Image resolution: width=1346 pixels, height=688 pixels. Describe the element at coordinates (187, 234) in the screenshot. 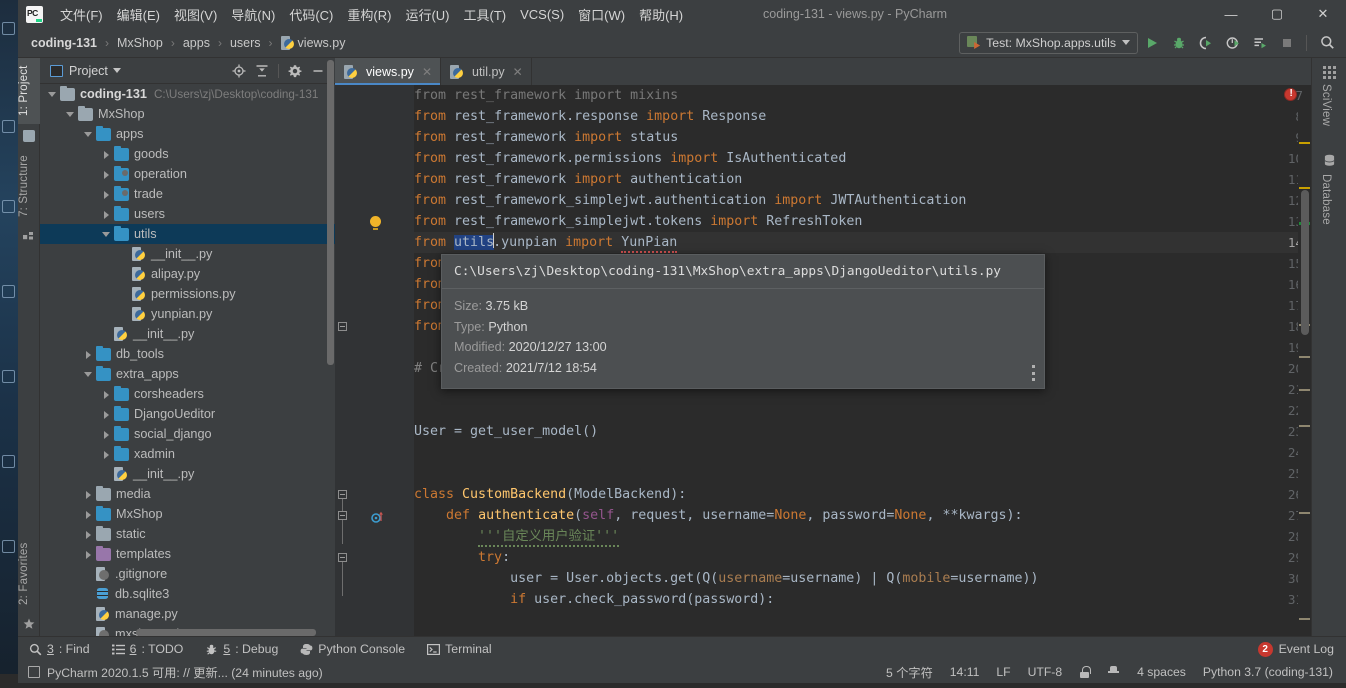

I see `tree-row: utils` at that location.